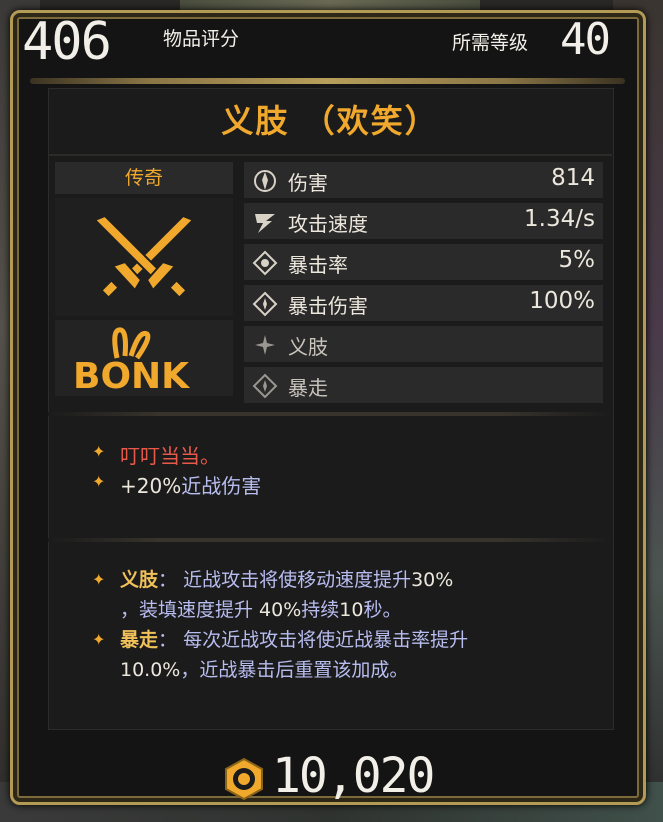 This screenshot has height=822, width=663. I want to click on price-value: 10,020, so click(353, 776).